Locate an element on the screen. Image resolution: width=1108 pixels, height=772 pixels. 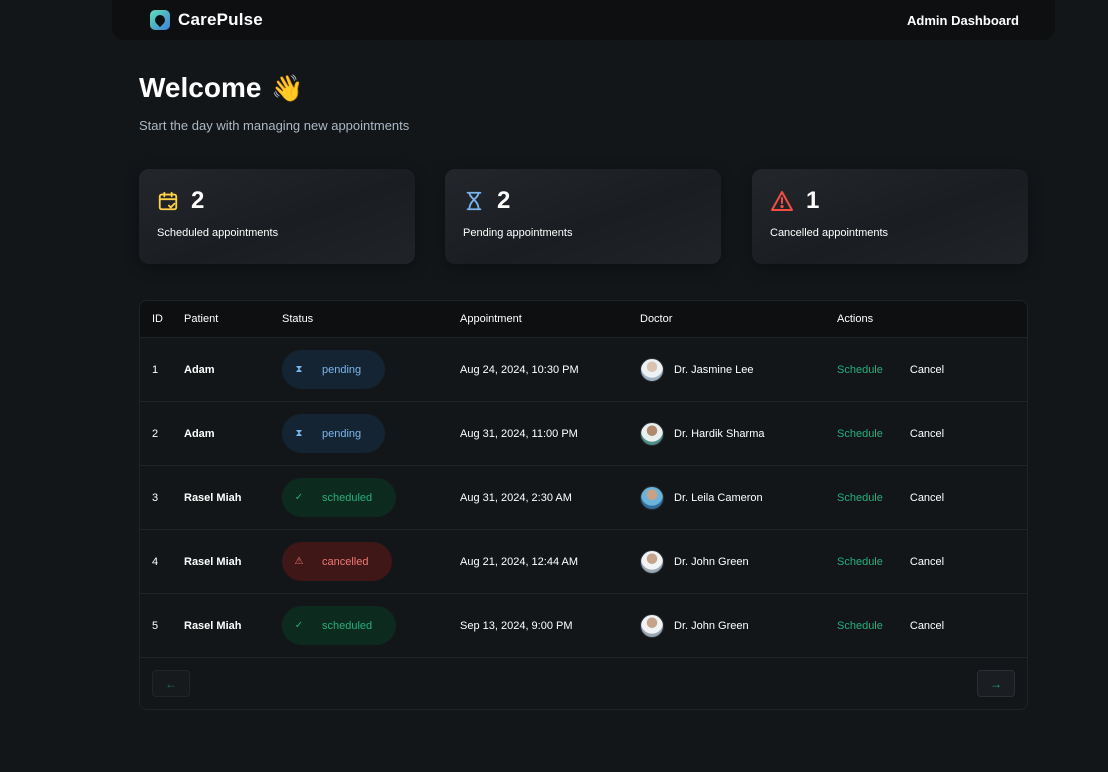
scheduled-label: Scheduled appointments is located at coordinates (218, 233).